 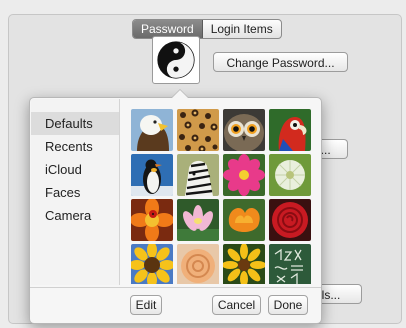 What do you see at coordinates (75, 215) in the screenshot?
I see `sidebar-item-camera: Camera` at bounding box center [75, 215].